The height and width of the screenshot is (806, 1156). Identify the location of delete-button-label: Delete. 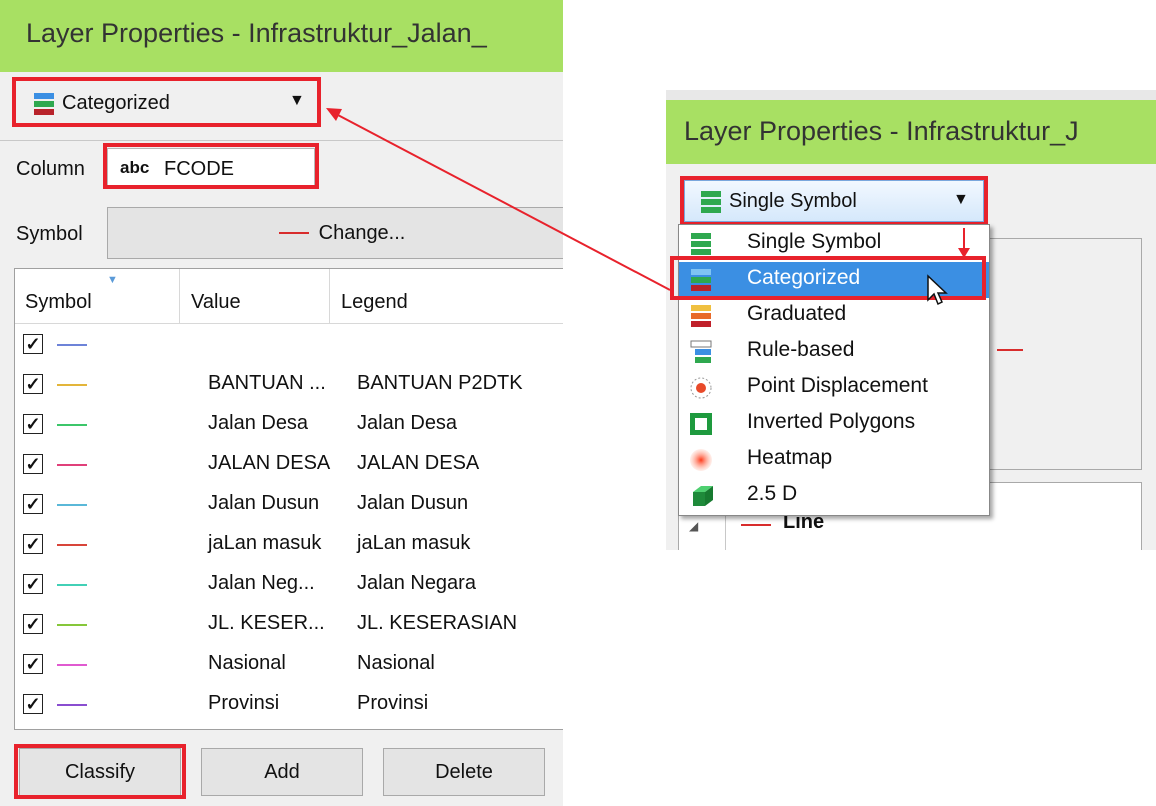
(464, 771).